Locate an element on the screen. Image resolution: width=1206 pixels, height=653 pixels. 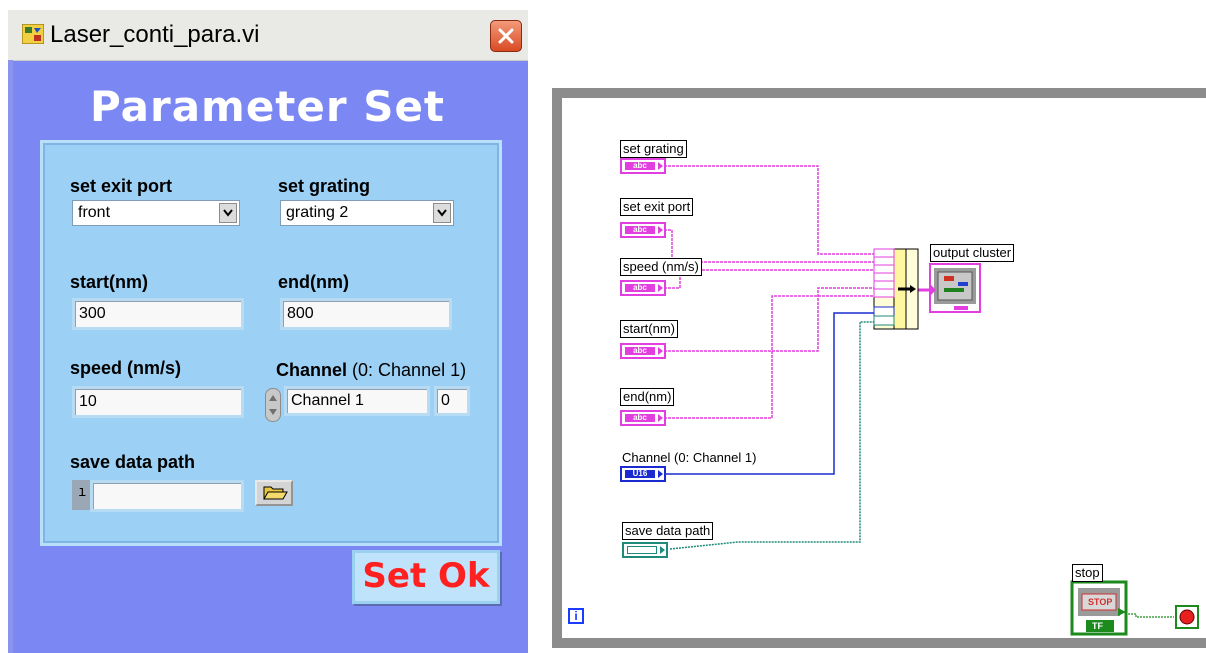
wire-set-grating is located at coordinates (769, 210).